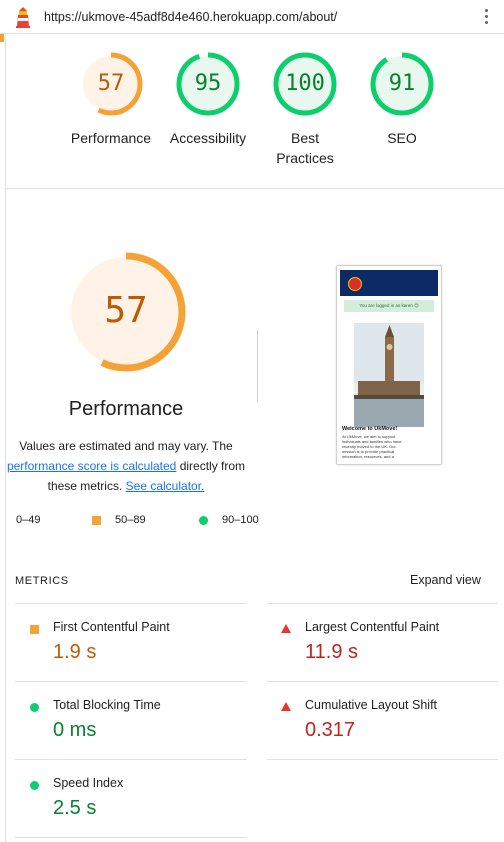  I want to click on lighthouse-icon, so click(23, 17).